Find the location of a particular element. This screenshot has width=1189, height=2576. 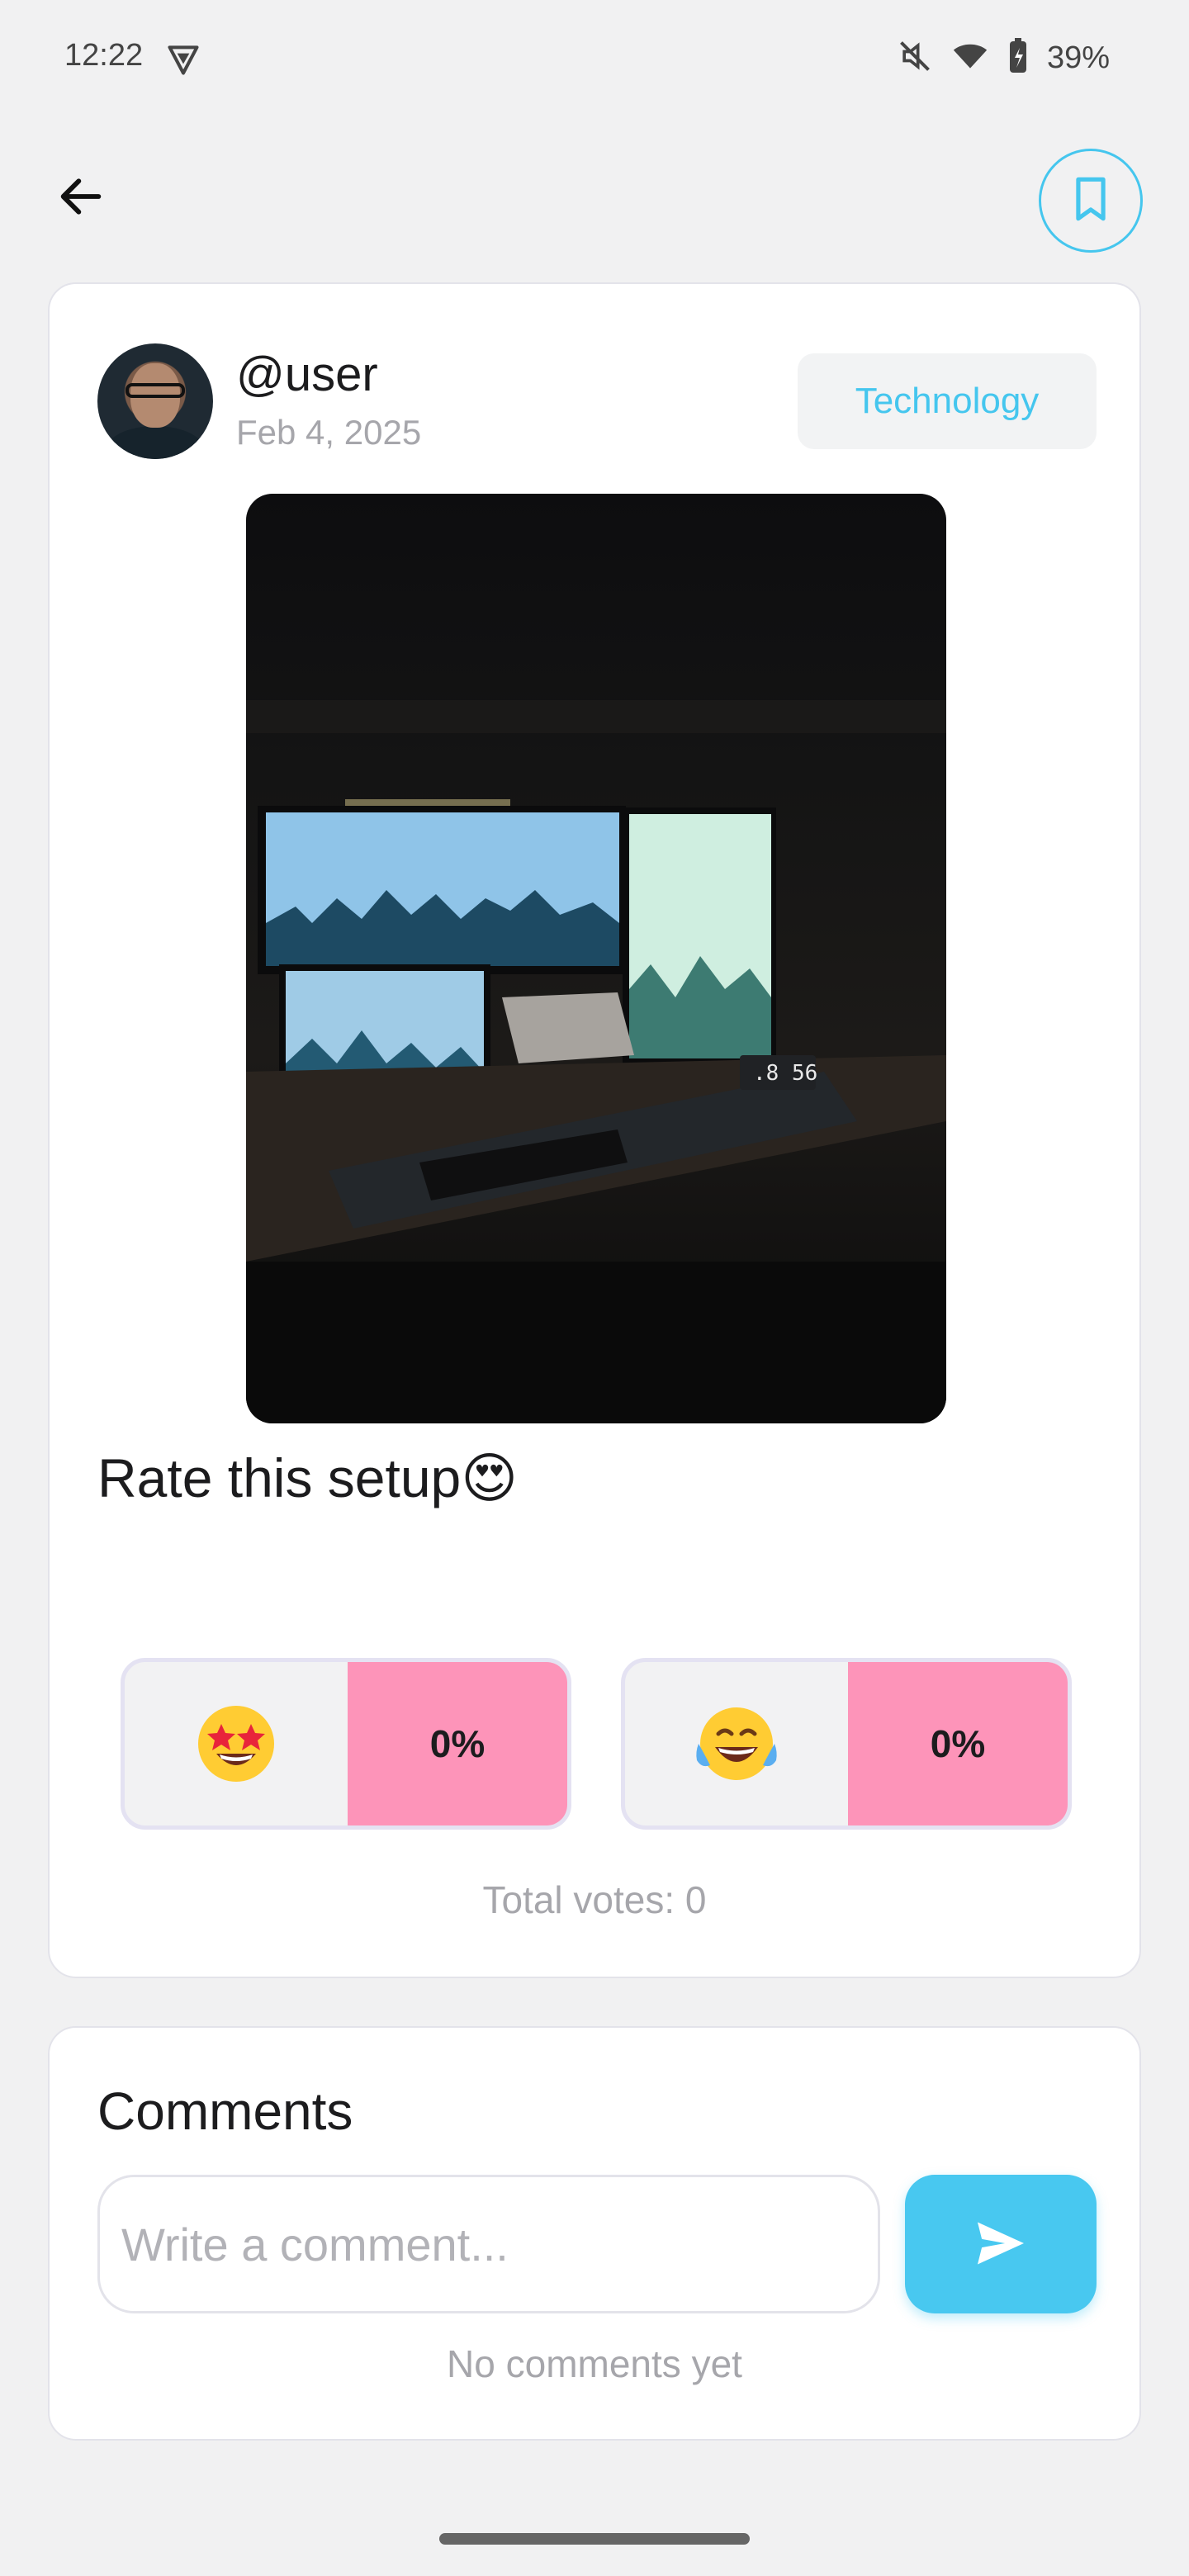

category-tag: Technology is located at coordinates (947, 401).